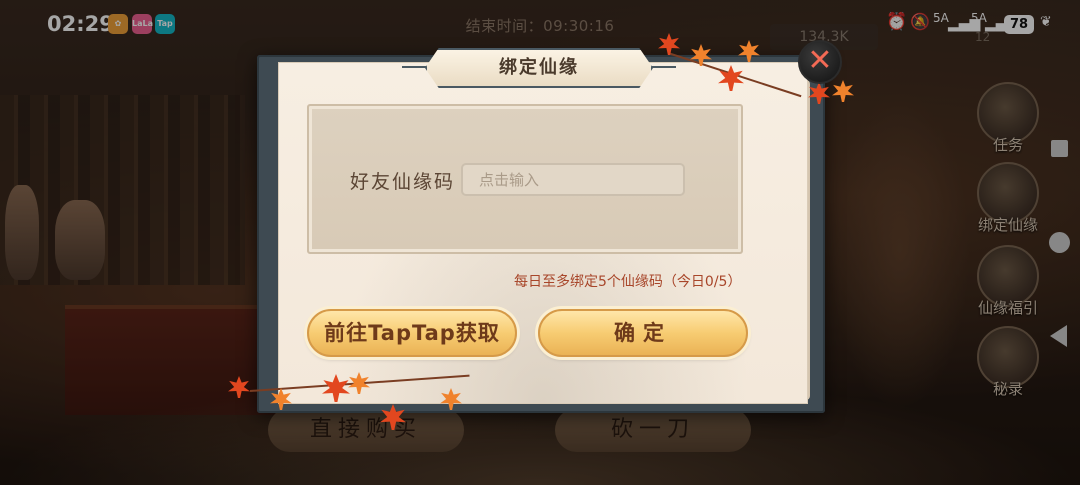 Image resolution: width=1080 pixels, height=485 pixels. I want to click on friend-code-input, so click(573, 179).